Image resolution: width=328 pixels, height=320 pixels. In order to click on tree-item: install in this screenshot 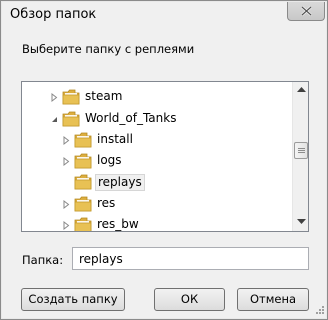, I will do `click(157, 140)`.